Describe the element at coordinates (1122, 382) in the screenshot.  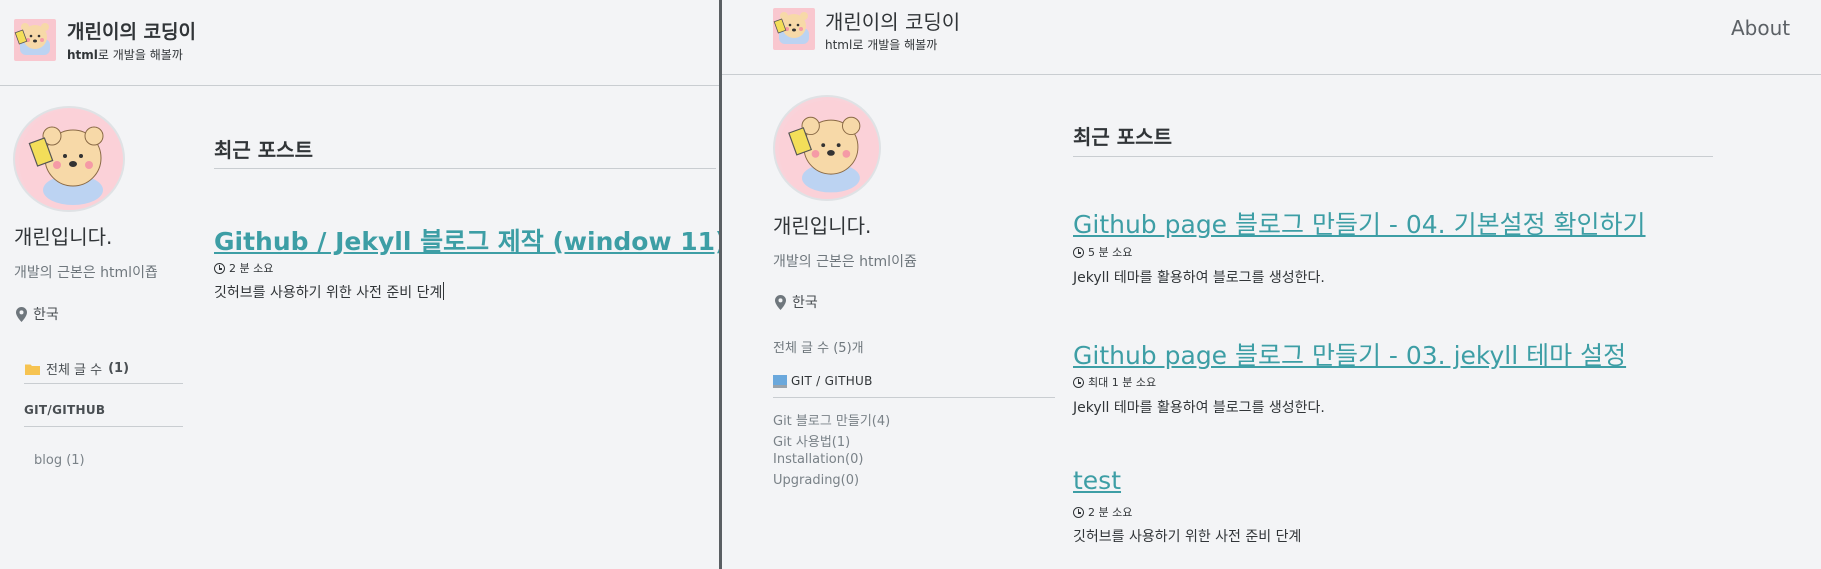
I see `post-read-time-text: 최대 1 분 소요` at that location.